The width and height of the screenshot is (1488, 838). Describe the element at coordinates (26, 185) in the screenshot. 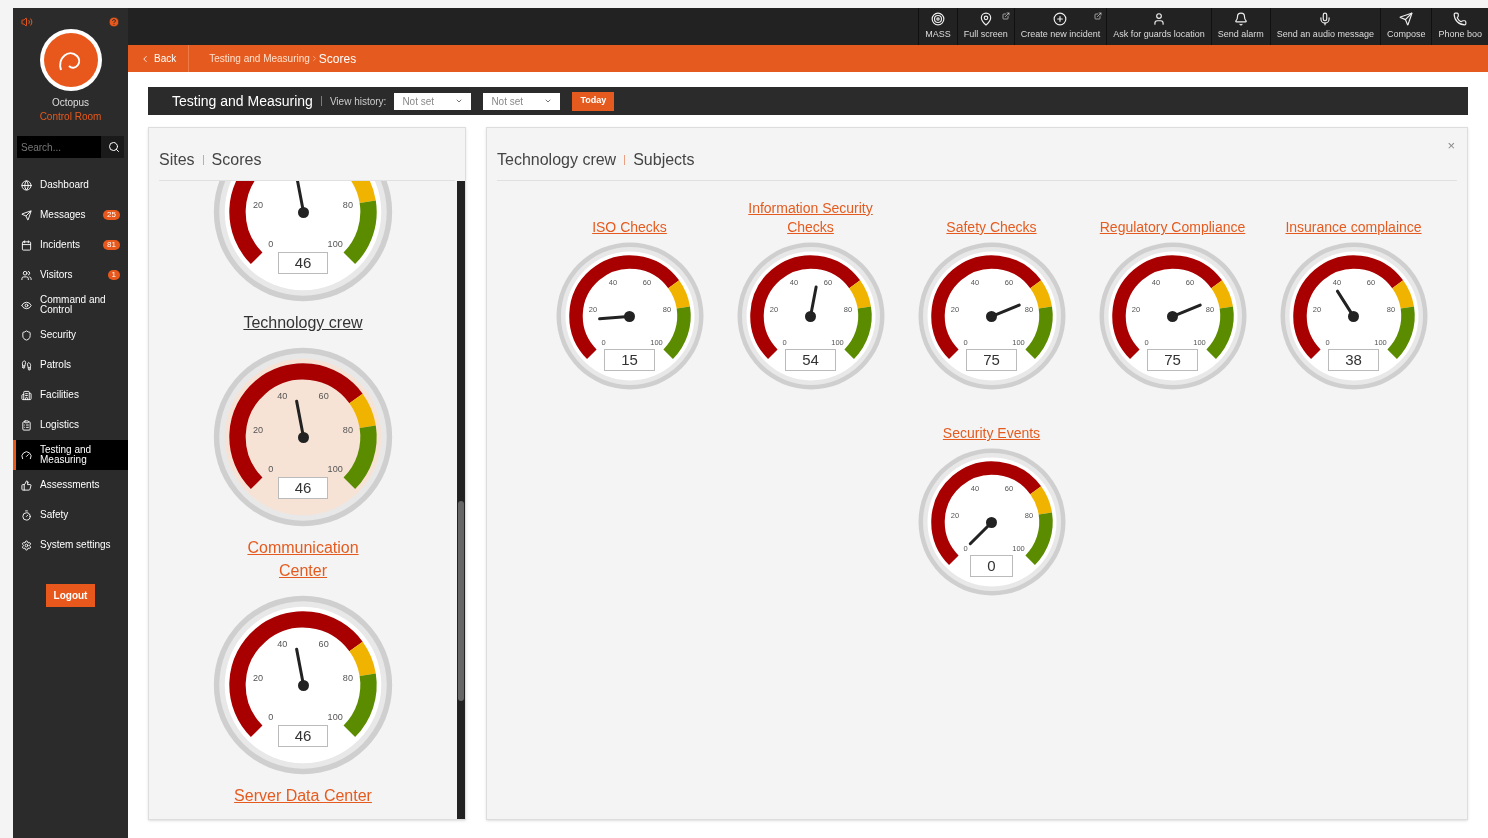

I see `globe-icon` at that location.